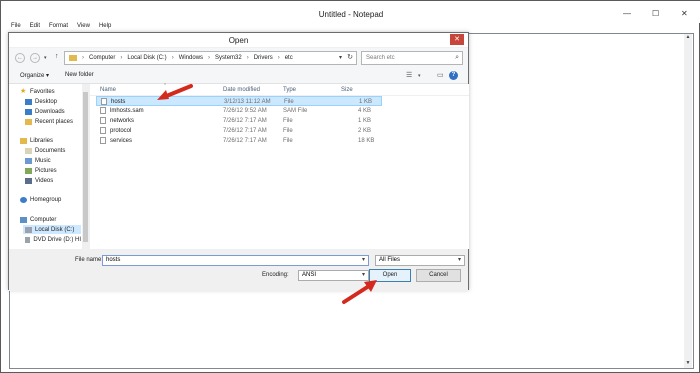 The width and height of the screenshot is (700, 373). I want to click on file-row-hosts: hosts 3/12/13 11:12 AM File 1 KB, so click(239, 101).